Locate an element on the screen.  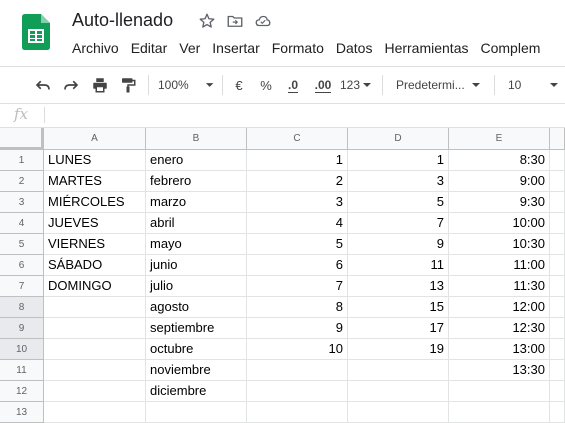
cell-f6 is located at coordinates (557, 265).